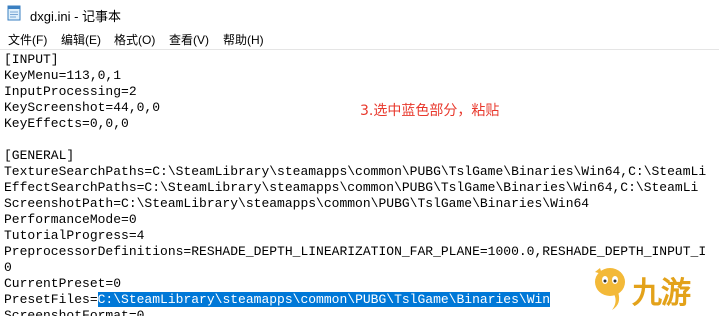 The width and height of the screenshot is (719, 316). Describe the element at coordinates (82, 107) in the screenshot. I see `text-line: KeyScreenshot=44,0,0` at that location.